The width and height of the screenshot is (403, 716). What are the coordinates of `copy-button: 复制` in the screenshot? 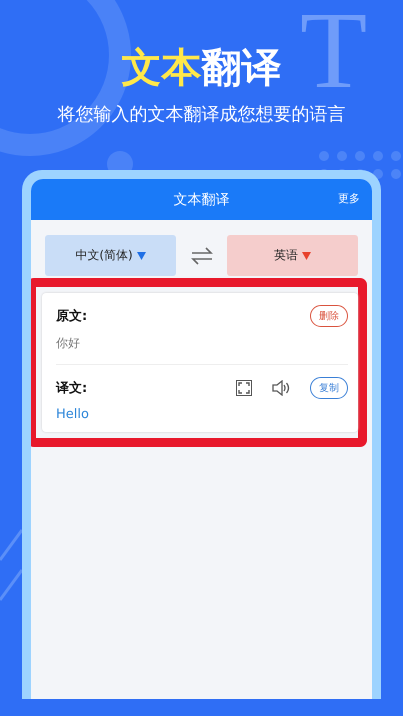 It's located at (329, 388).